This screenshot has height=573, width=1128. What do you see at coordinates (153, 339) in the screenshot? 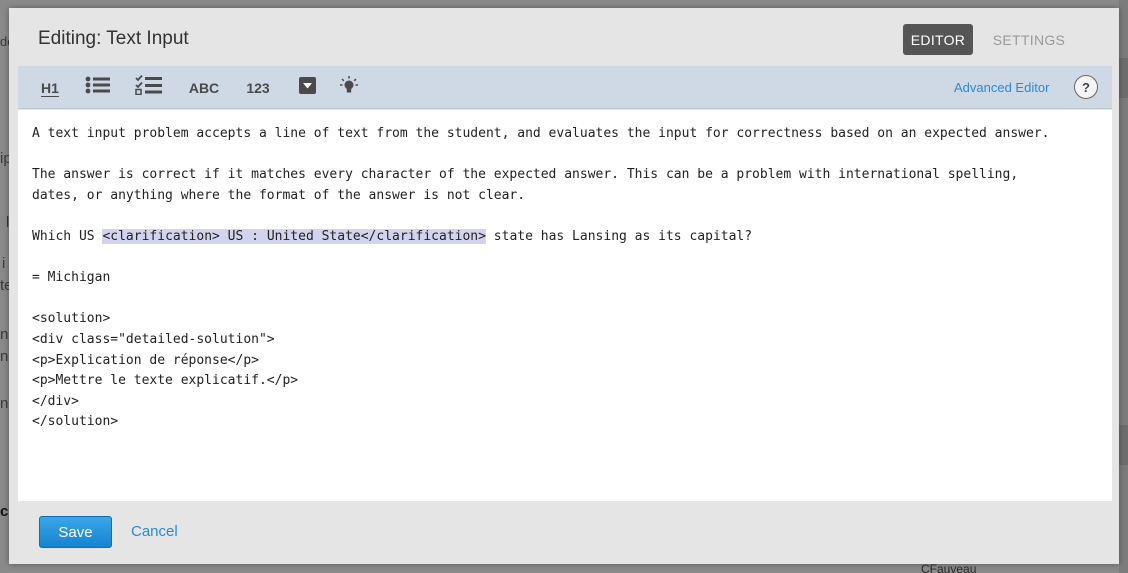
I see `editor-line: <div class="detailed-solution">` at bounding box center [153, 339].